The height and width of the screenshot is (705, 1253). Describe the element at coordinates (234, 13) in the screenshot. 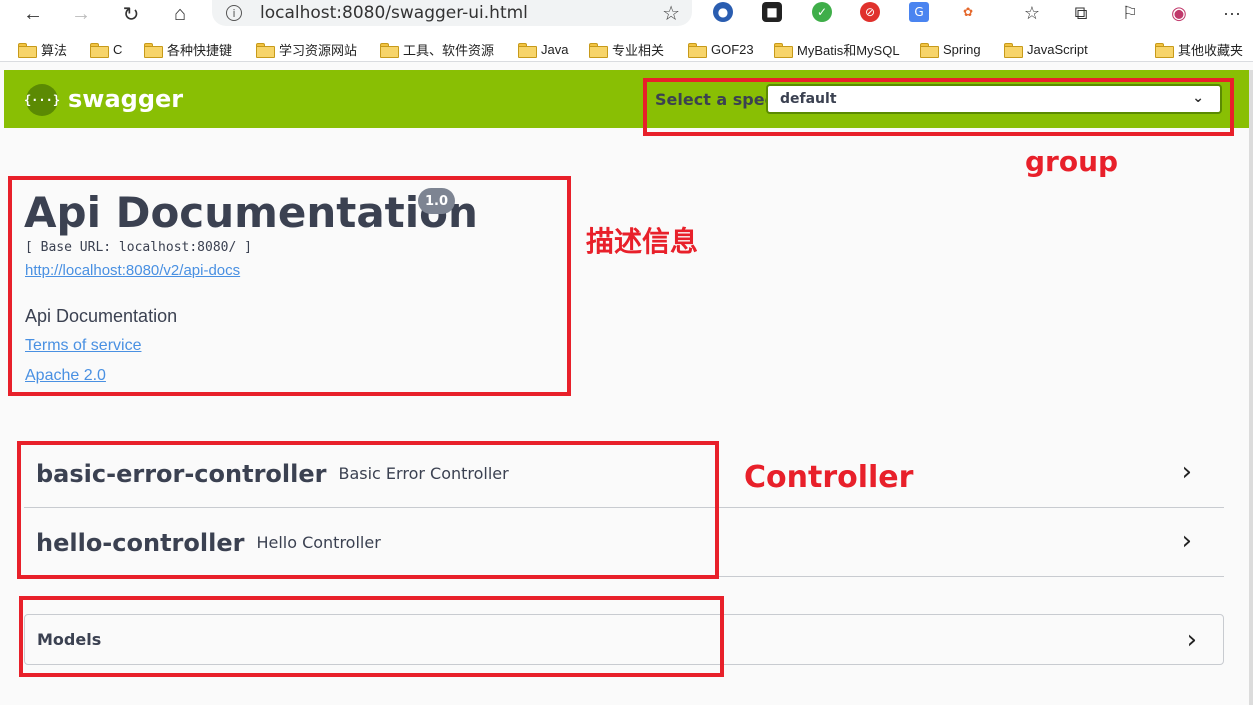

I see `info-icon: i` at that location.